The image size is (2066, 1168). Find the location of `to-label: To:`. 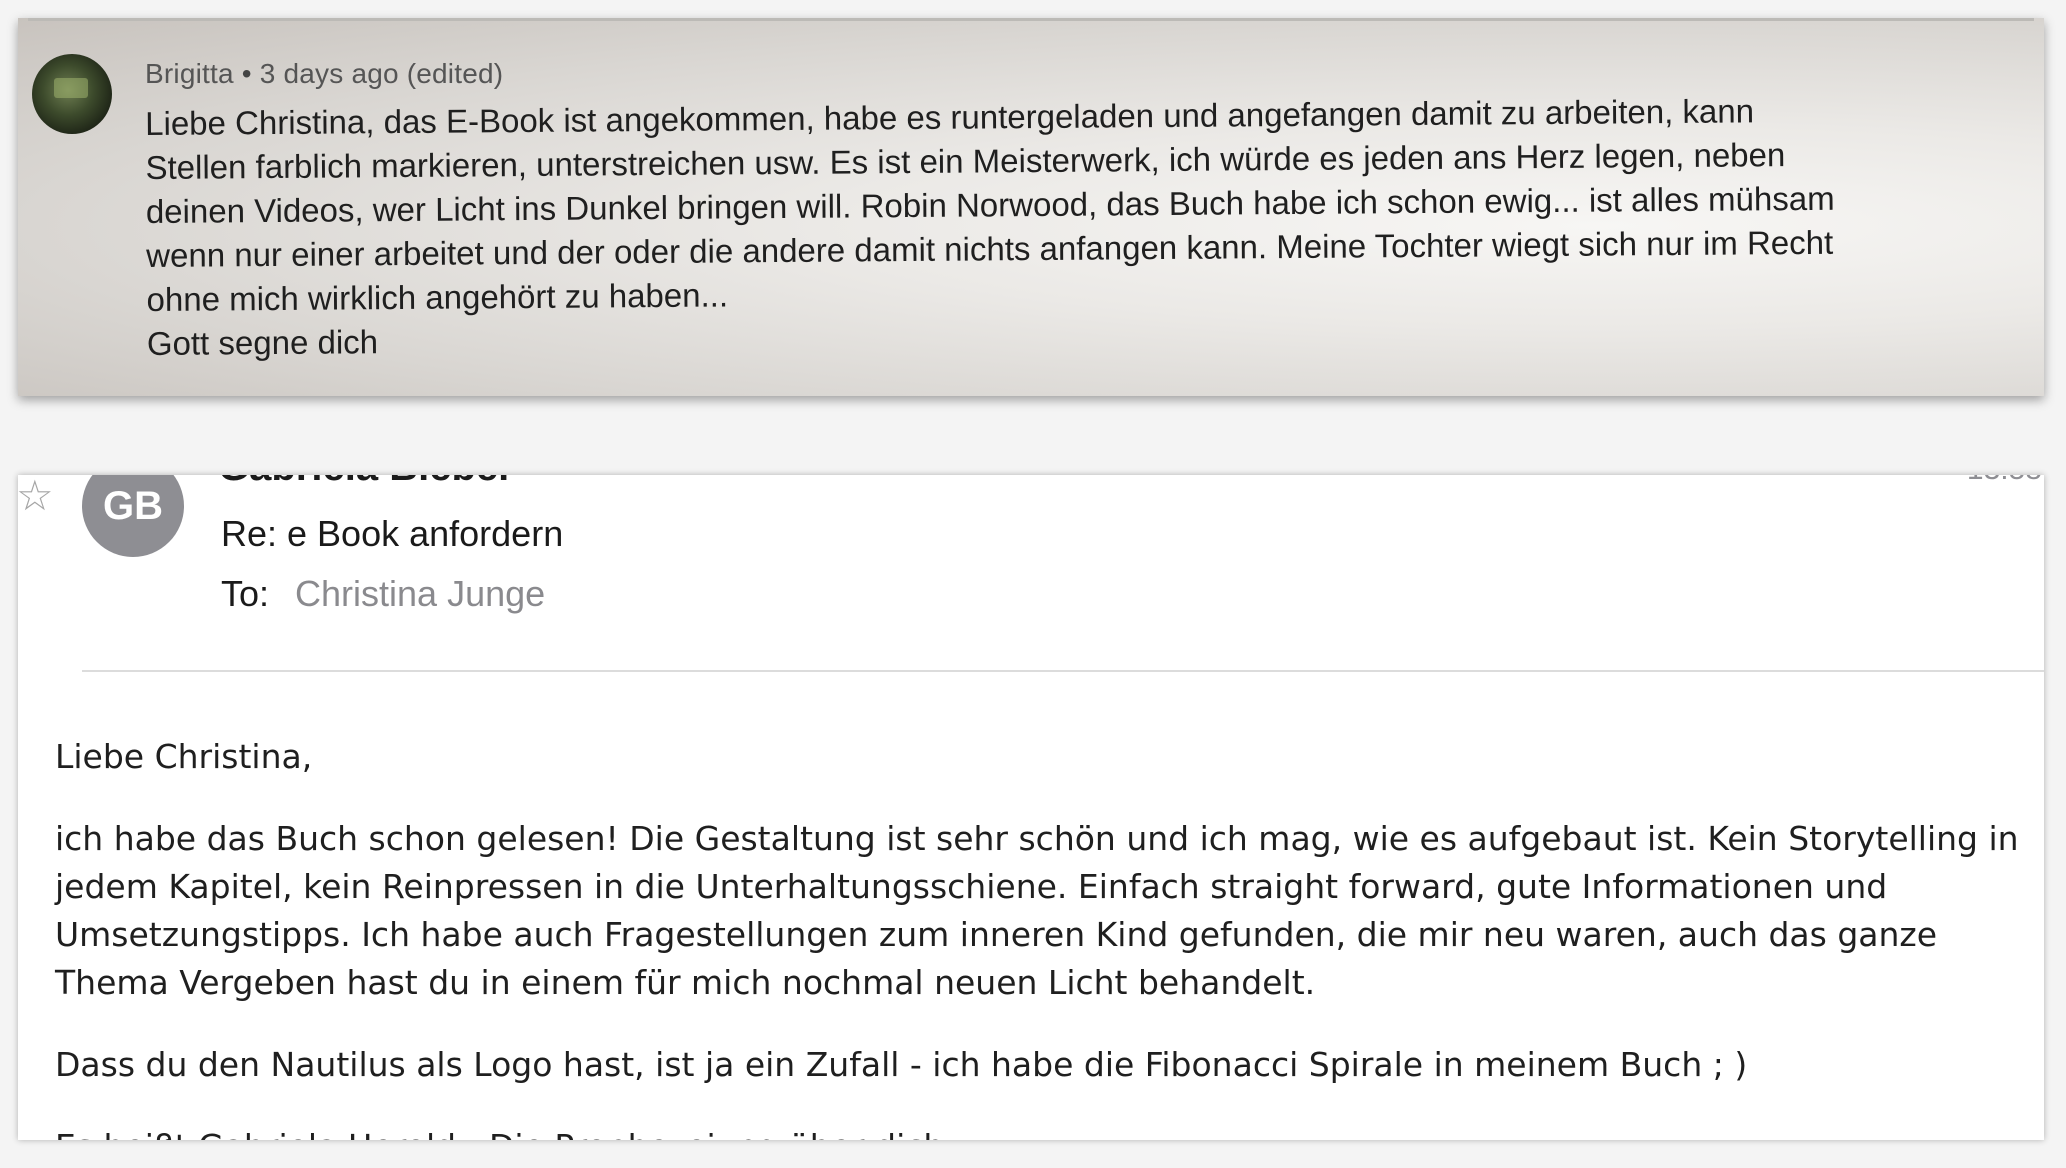

to-label: To: is located at coordinates (245, 593).